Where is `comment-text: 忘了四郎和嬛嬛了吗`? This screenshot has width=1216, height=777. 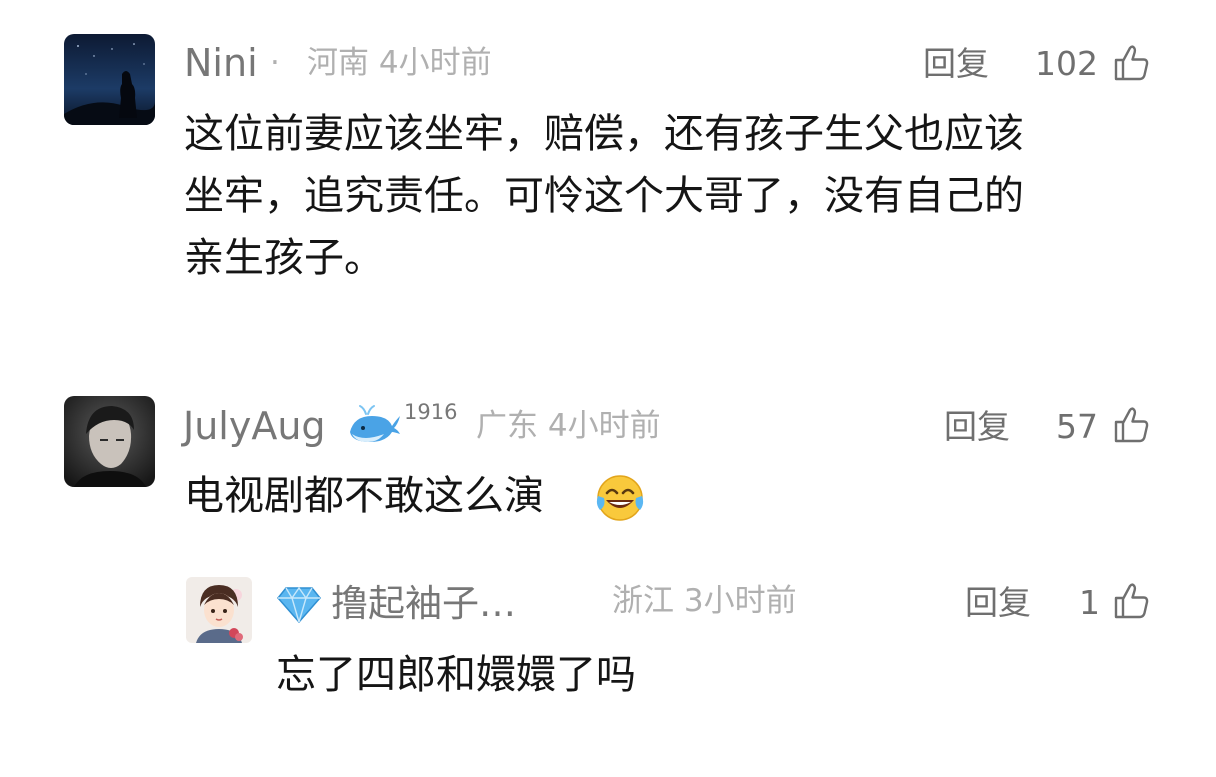 comment-text: 忘了四郎和嬛嬛了吗 is located at coordinates (456, 675).